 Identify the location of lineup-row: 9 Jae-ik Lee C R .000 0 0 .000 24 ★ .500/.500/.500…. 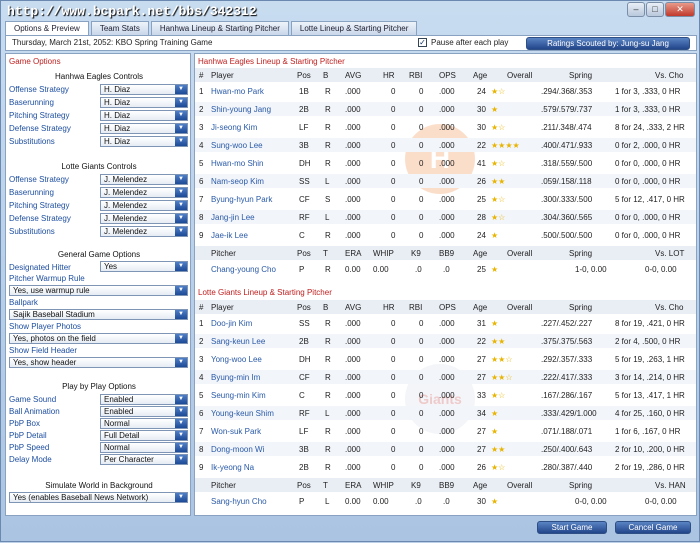
(445, 235).